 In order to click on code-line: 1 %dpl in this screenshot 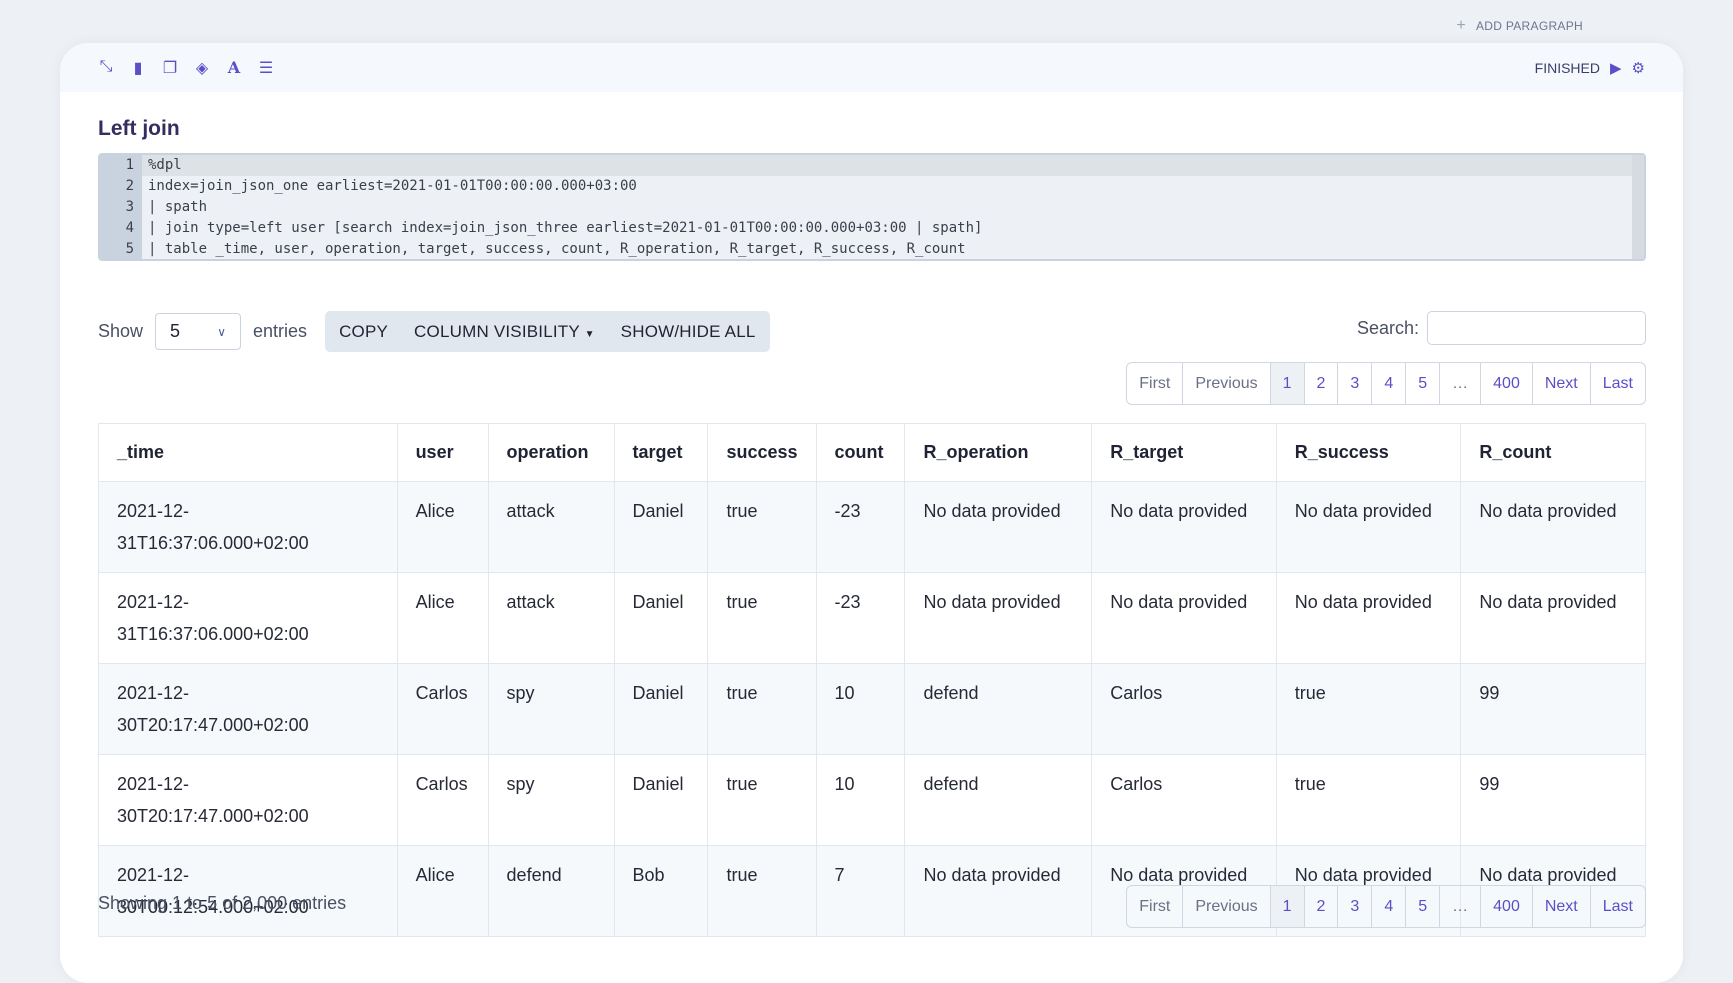, I will do `click(872, 165)`.